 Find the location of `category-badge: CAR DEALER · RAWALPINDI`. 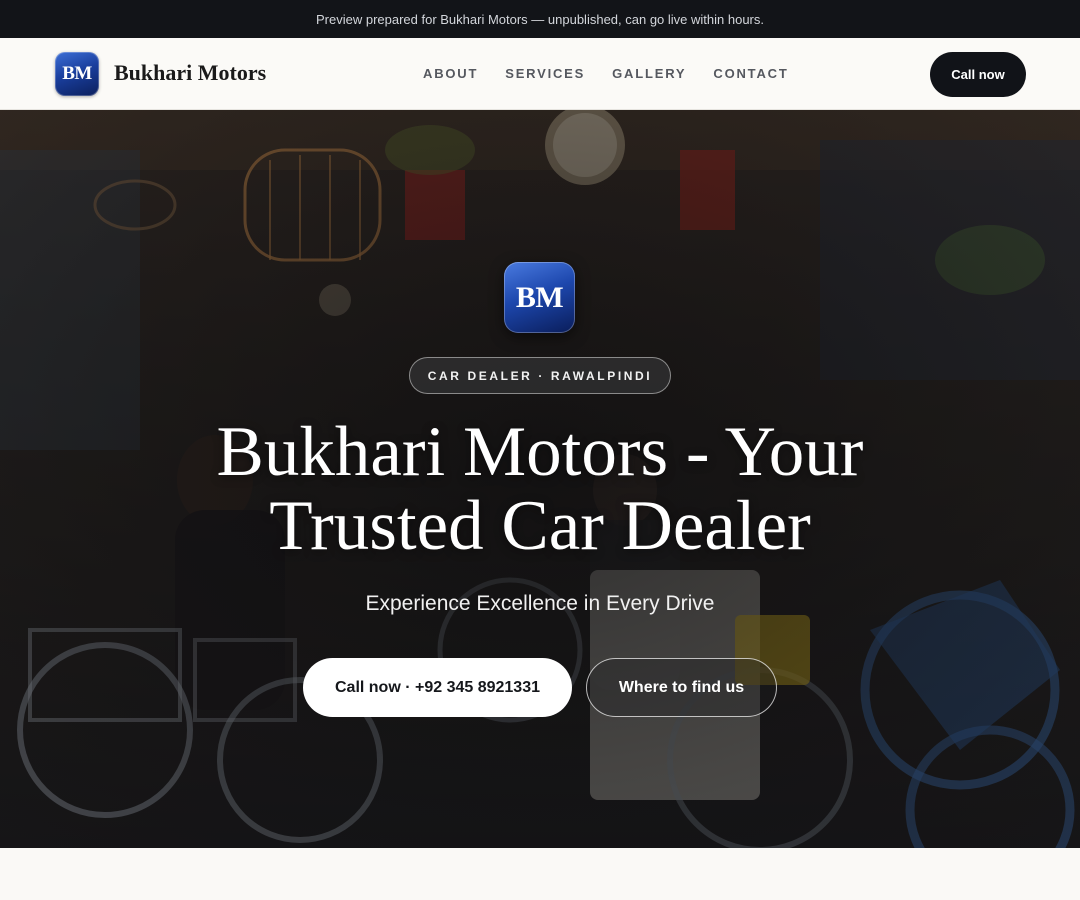

category-badge: CAR DEALER · RAWALPINDI is located at coordinates (540, 375).